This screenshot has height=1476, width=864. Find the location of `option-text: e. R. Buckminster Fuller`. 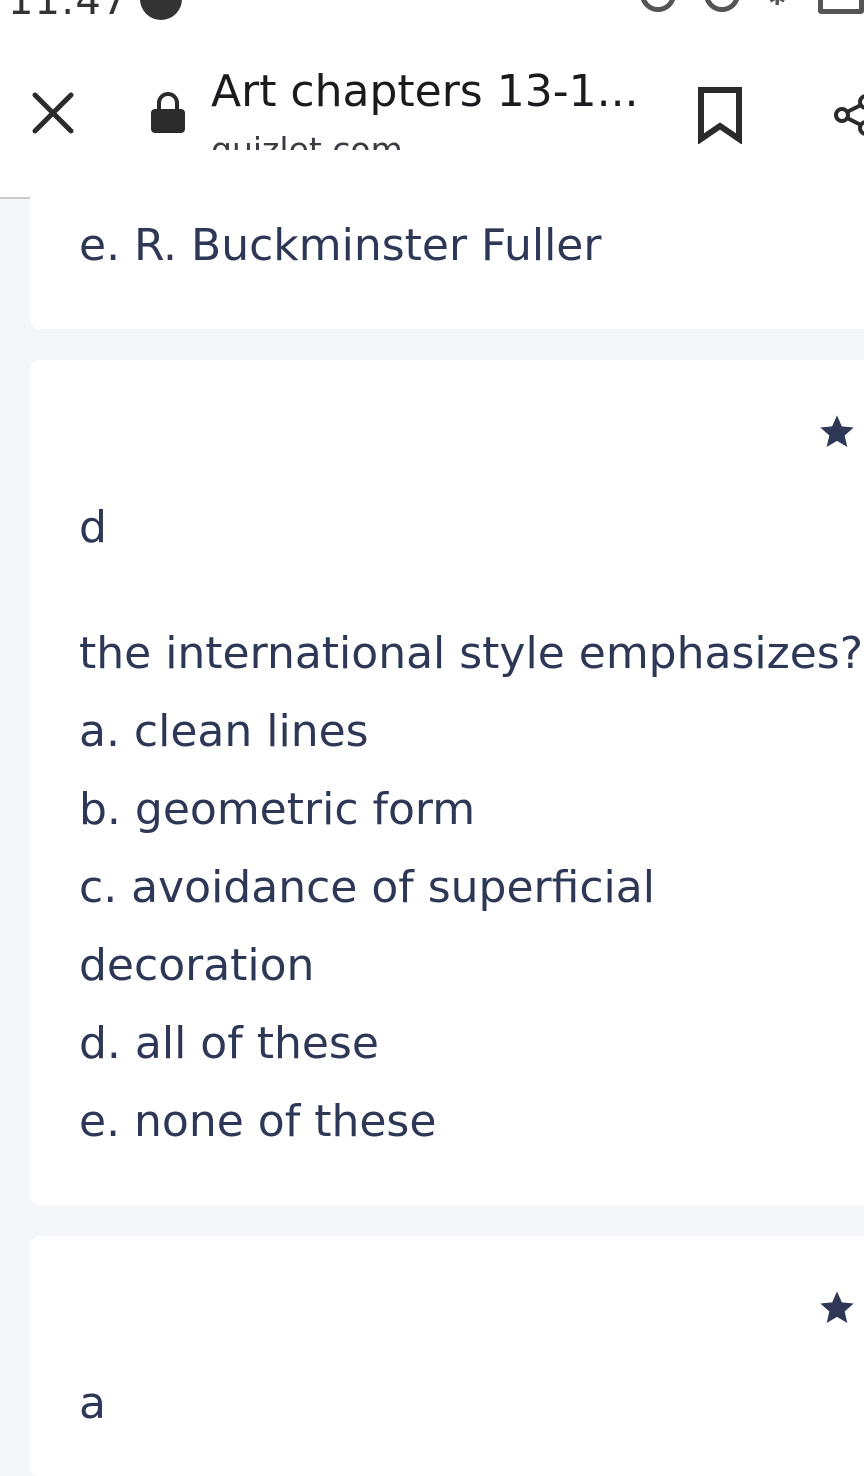

option-text: e. R. Buckminster Fuller is located at coordinates (340, 245).